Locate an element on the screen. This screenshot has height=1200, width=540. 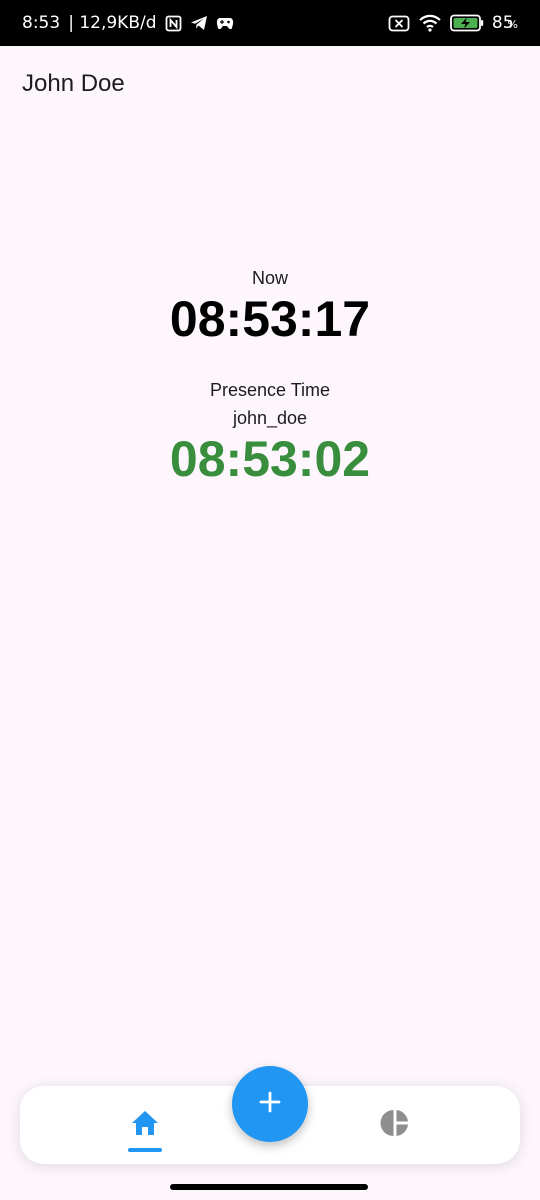
nav-home is located at coordinates (145, 1125).